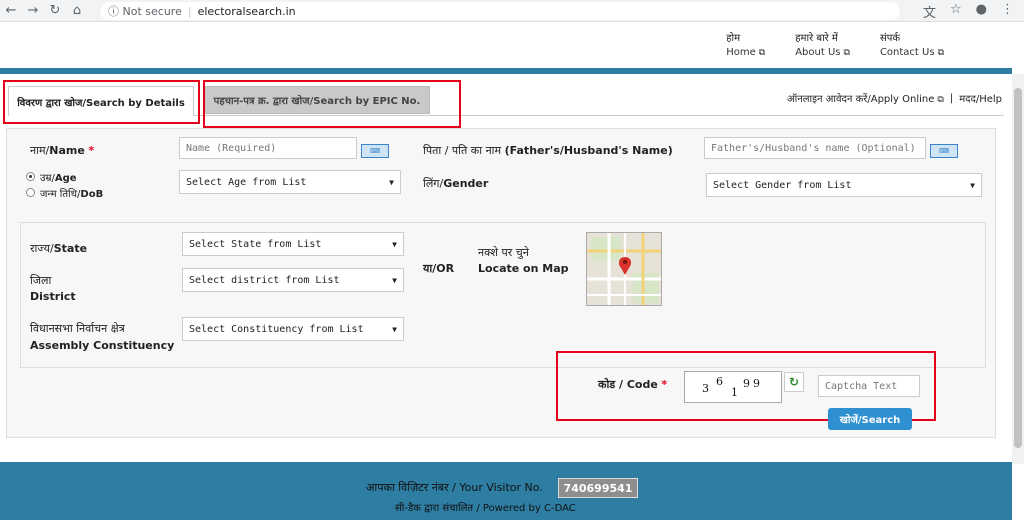 The image size is (1024, 520). What do you see at coordinates (980, 98) in the screenshot?
I see `help-link: मदद/Help` at bounding box center [980, 98].